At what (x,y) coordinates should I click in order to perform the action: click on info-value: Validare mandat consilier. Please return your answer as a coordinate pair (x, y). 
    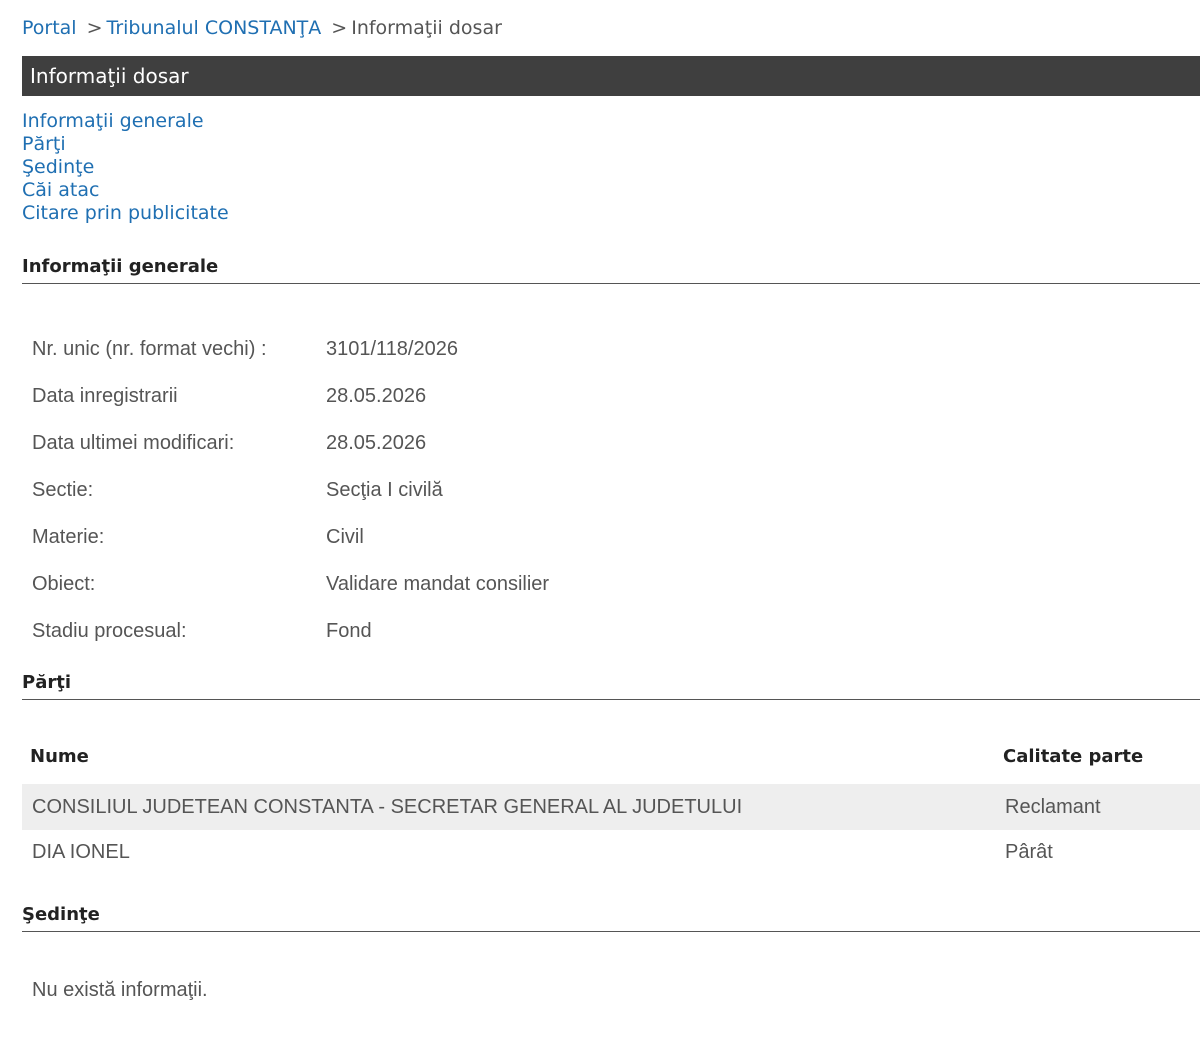
    Looking at the image, I should click on (438, 584).